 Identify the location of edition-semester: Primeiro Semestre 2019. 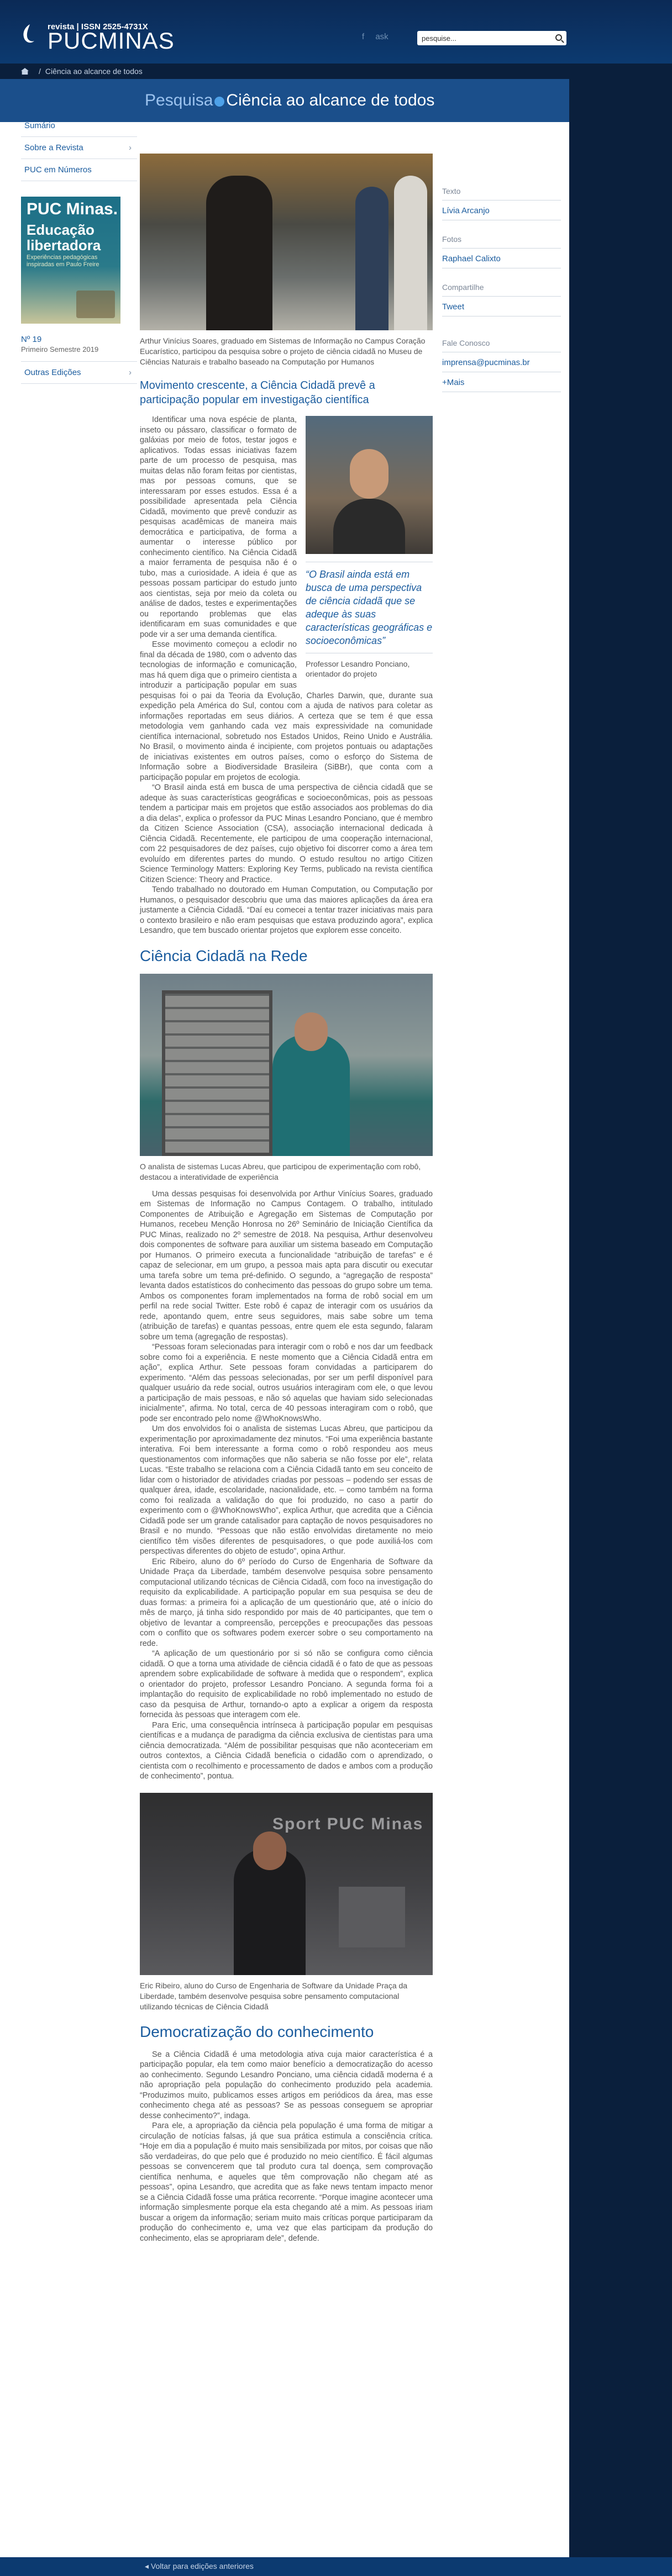
(60, 349).